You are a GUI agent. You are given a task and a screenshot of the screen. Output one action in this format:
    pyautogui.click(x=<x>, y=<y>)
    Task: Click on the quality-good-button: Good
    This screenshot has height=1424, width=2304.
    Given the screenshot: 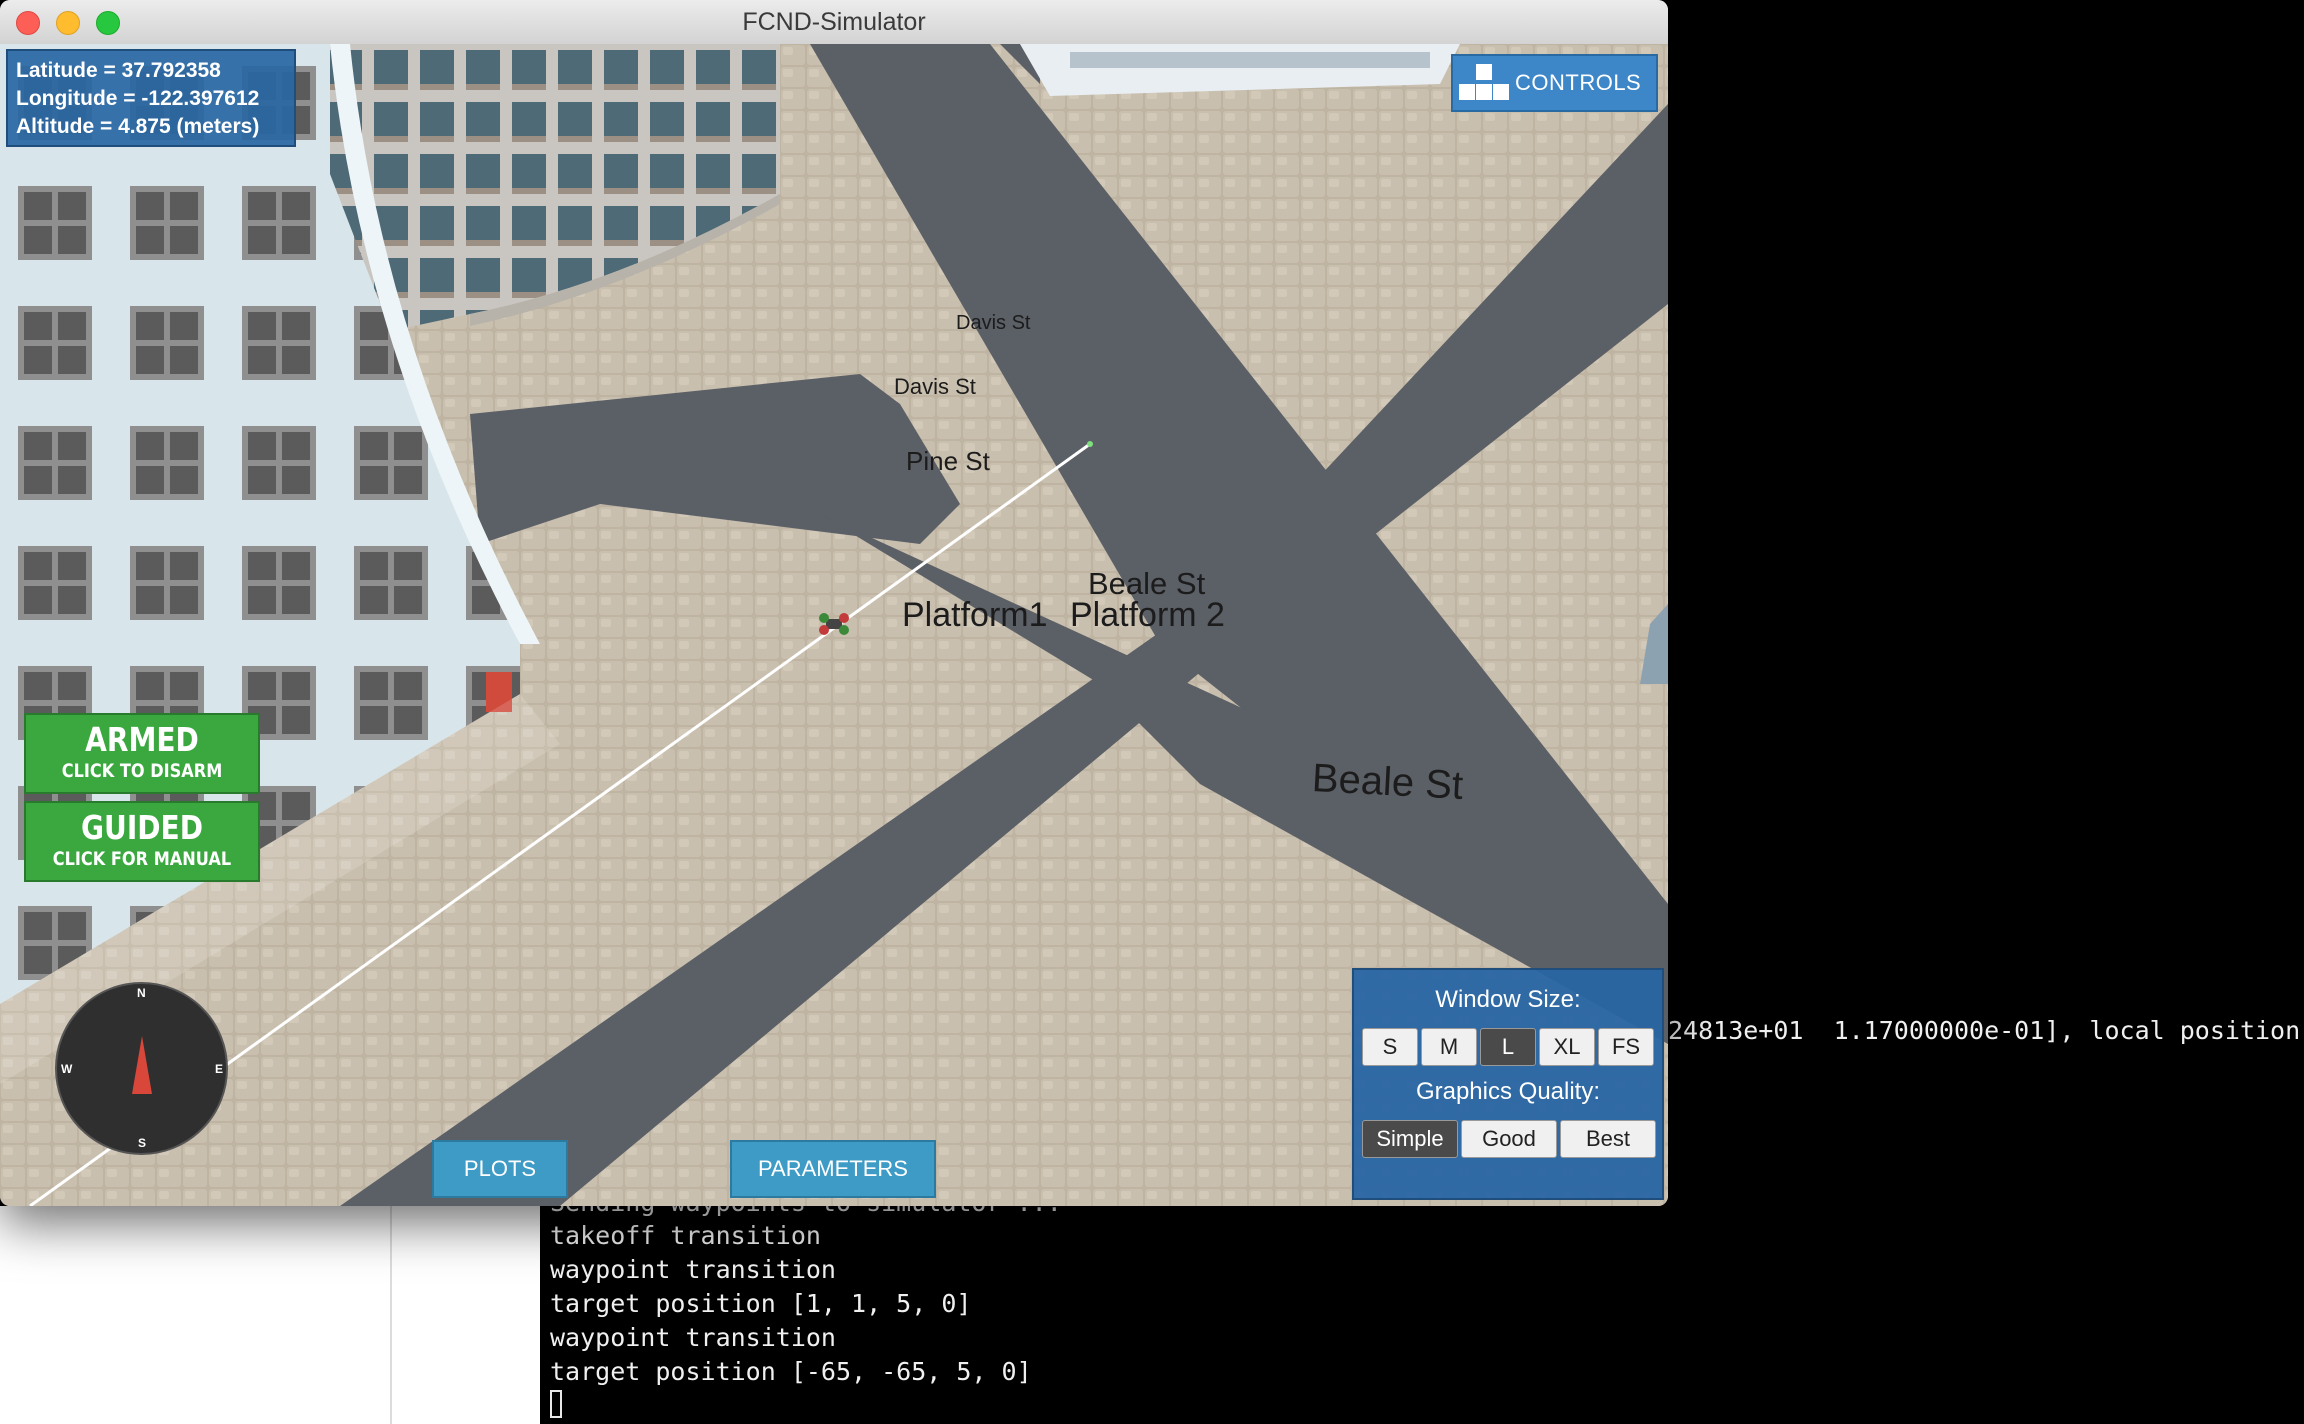 What is the action you would take?
    pyautogui.click(x=1509, y=1139)
    